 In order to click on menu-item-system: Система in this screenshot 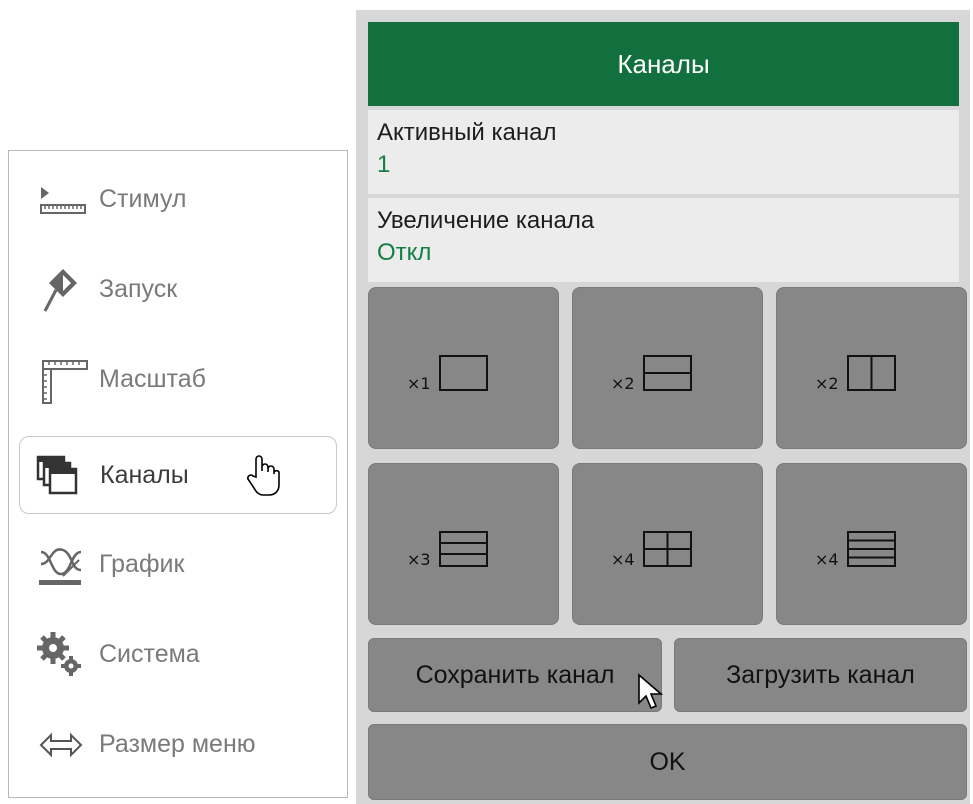, I will do `click(178, 655)`.